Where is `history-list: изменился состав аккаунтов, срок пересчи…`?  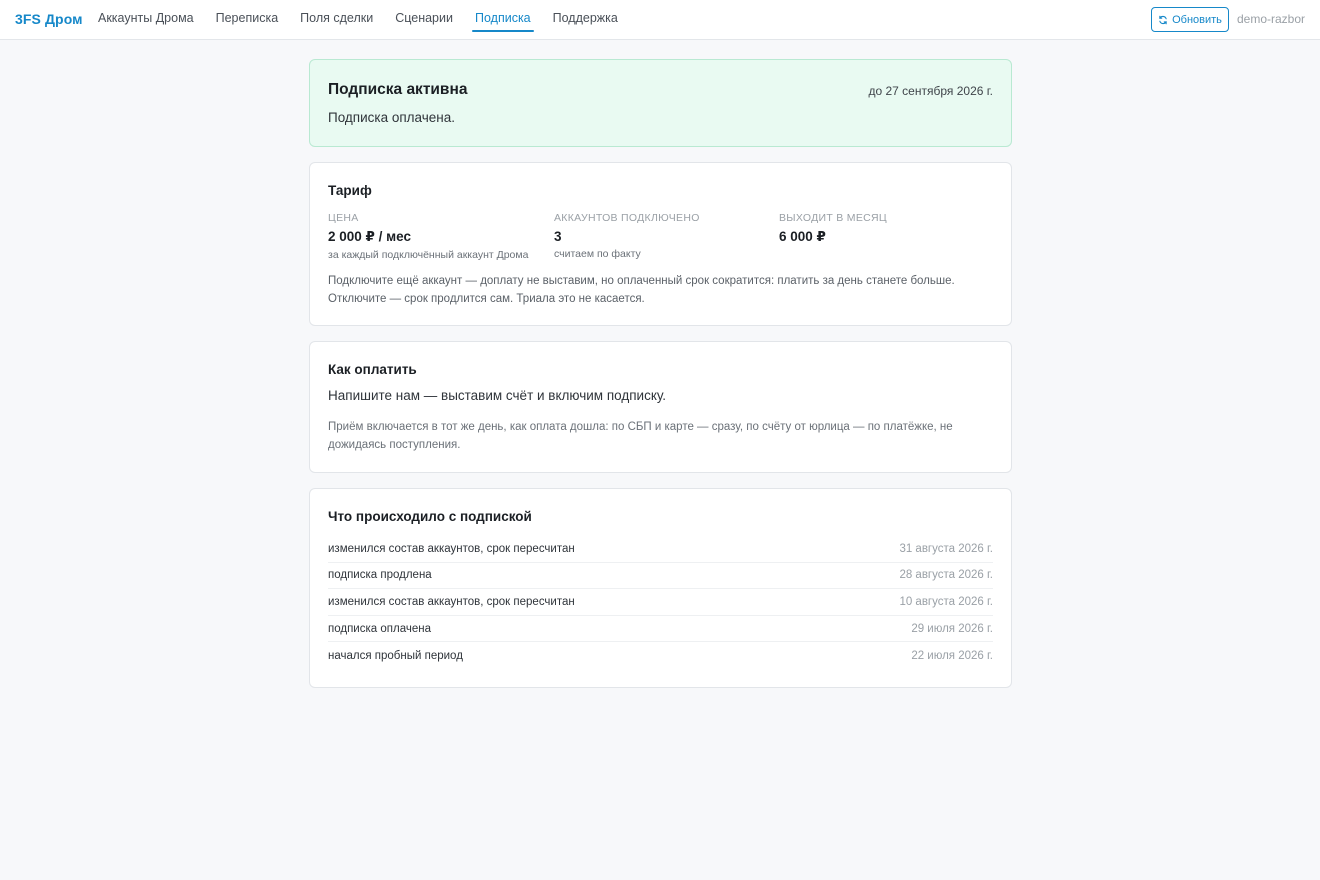
history-list: изменился состав аккаунтов, срок пересчи… is located at coordinates (660, 602).